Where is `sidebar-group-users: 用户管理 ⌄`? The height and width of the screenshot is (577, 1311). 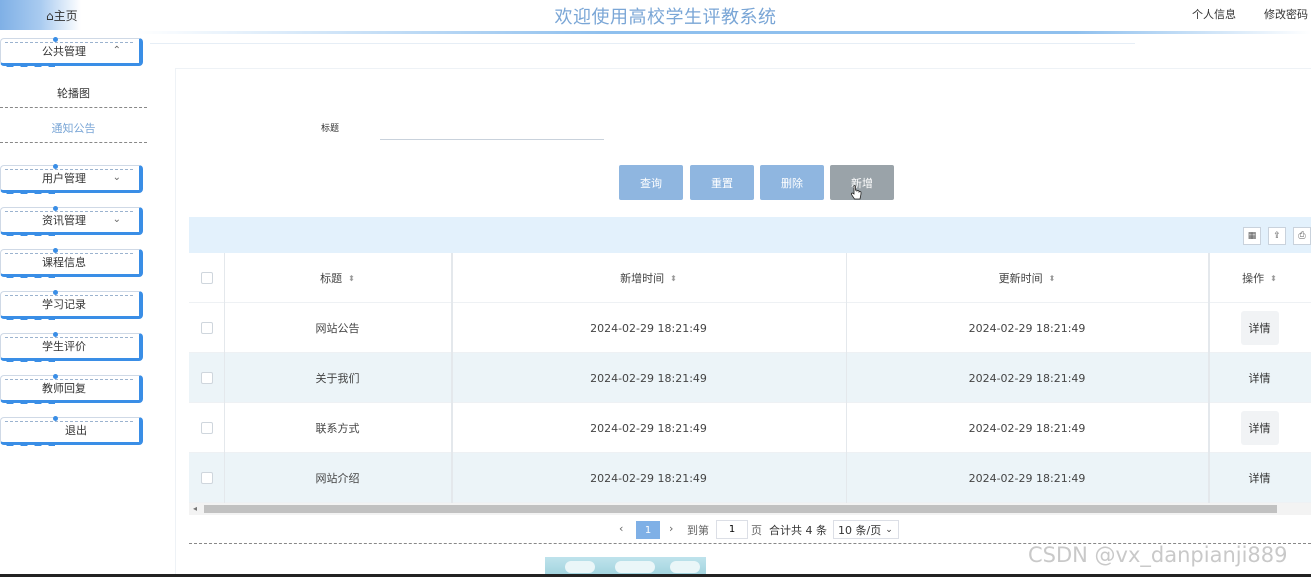
sidebar-group-users: 用户管理 ⌄ is located at coordinates (71, 179).